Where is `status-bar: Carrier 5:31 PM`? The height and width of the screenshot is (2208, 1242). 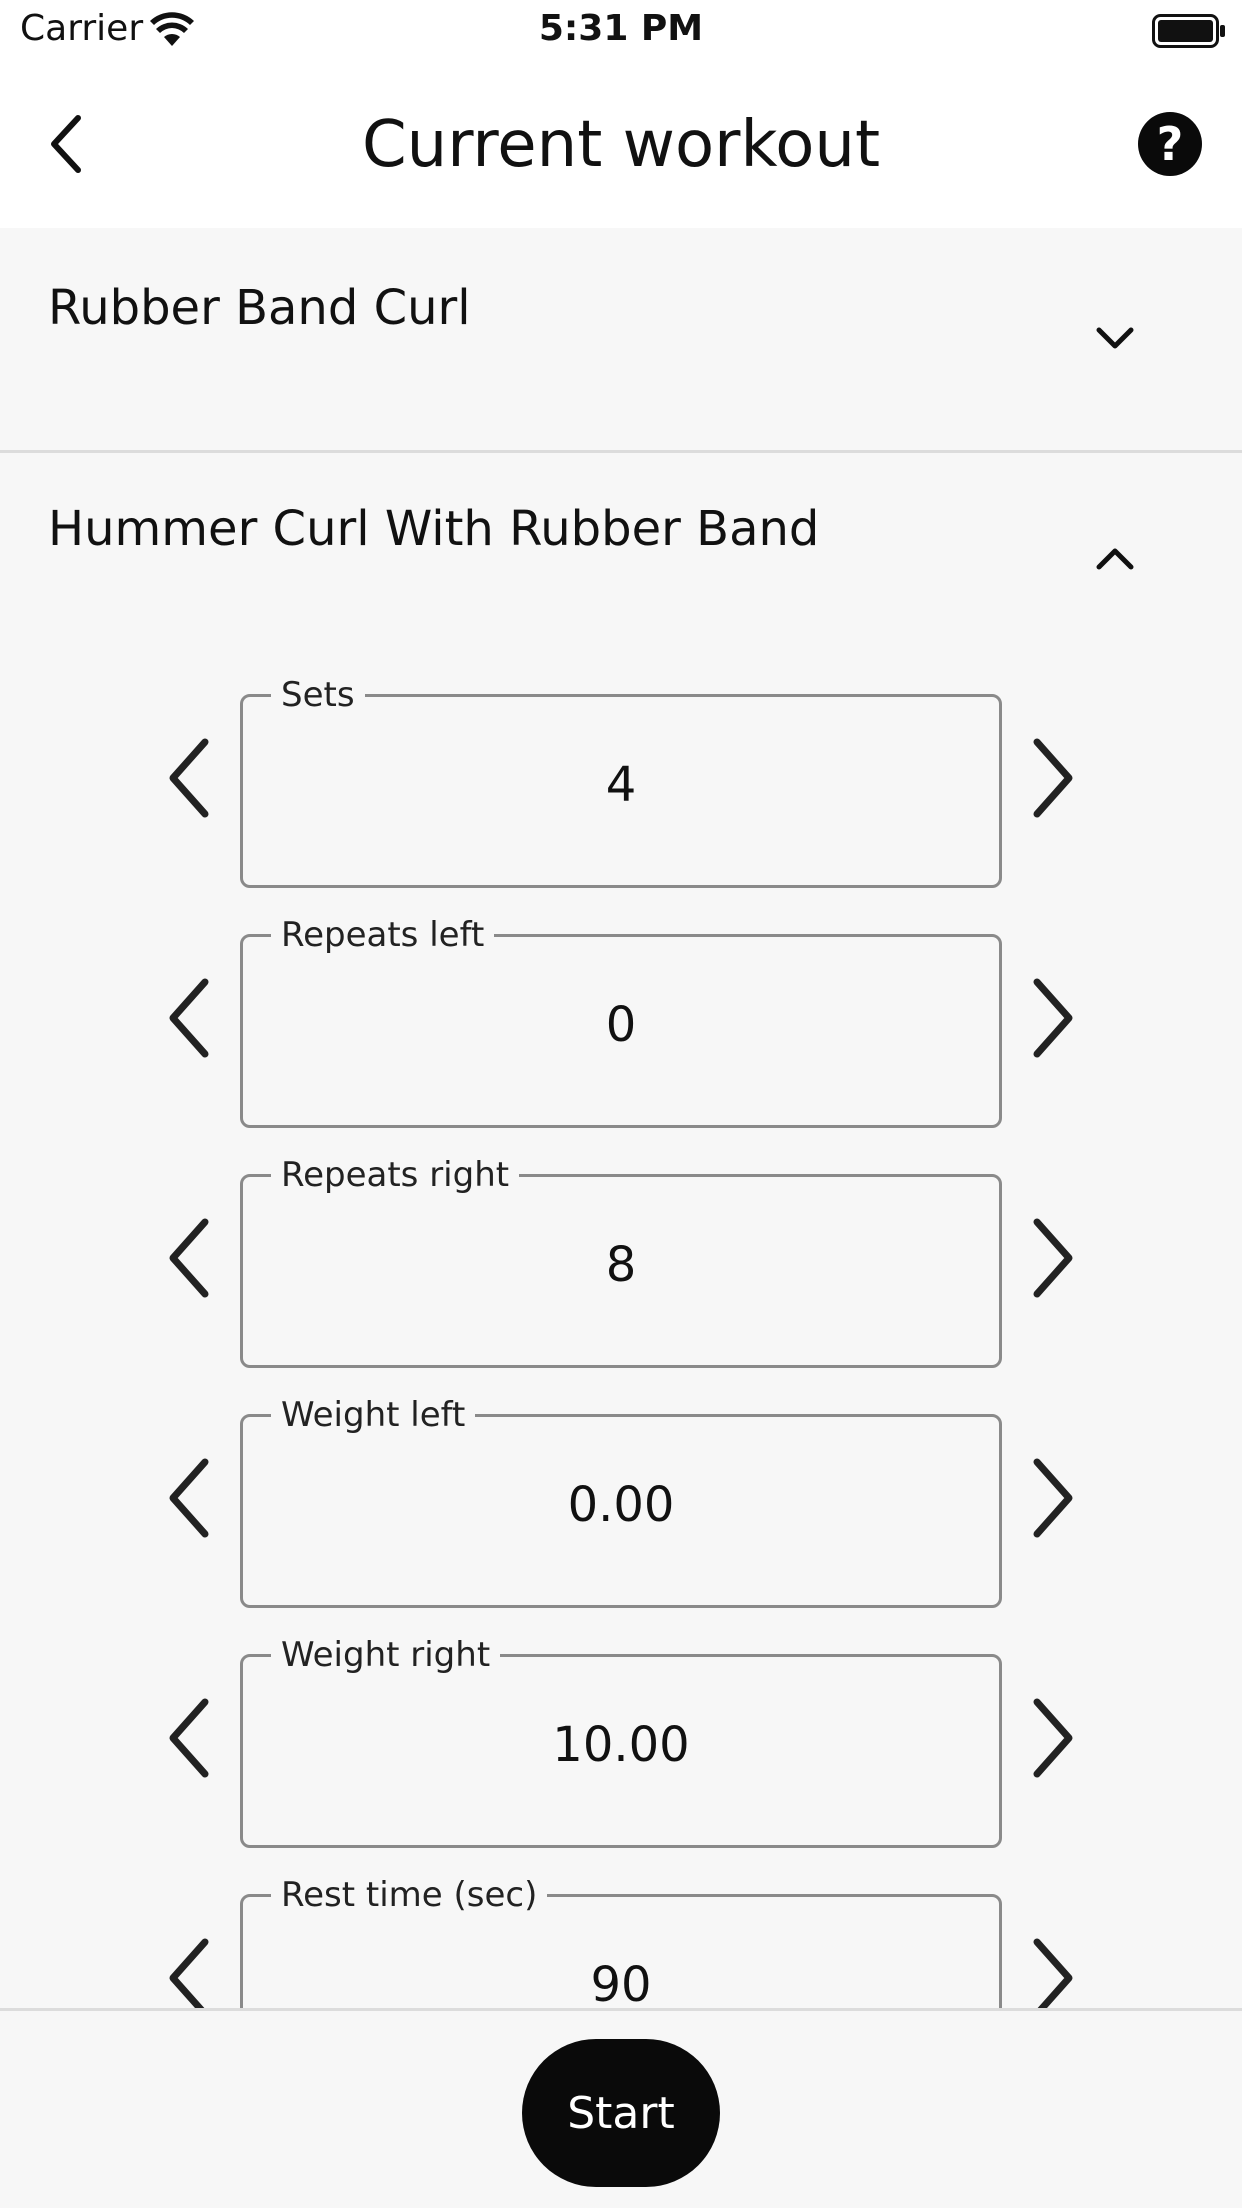
status-bar: Carrier 5:31 PM is located at coordinates (621, 32).